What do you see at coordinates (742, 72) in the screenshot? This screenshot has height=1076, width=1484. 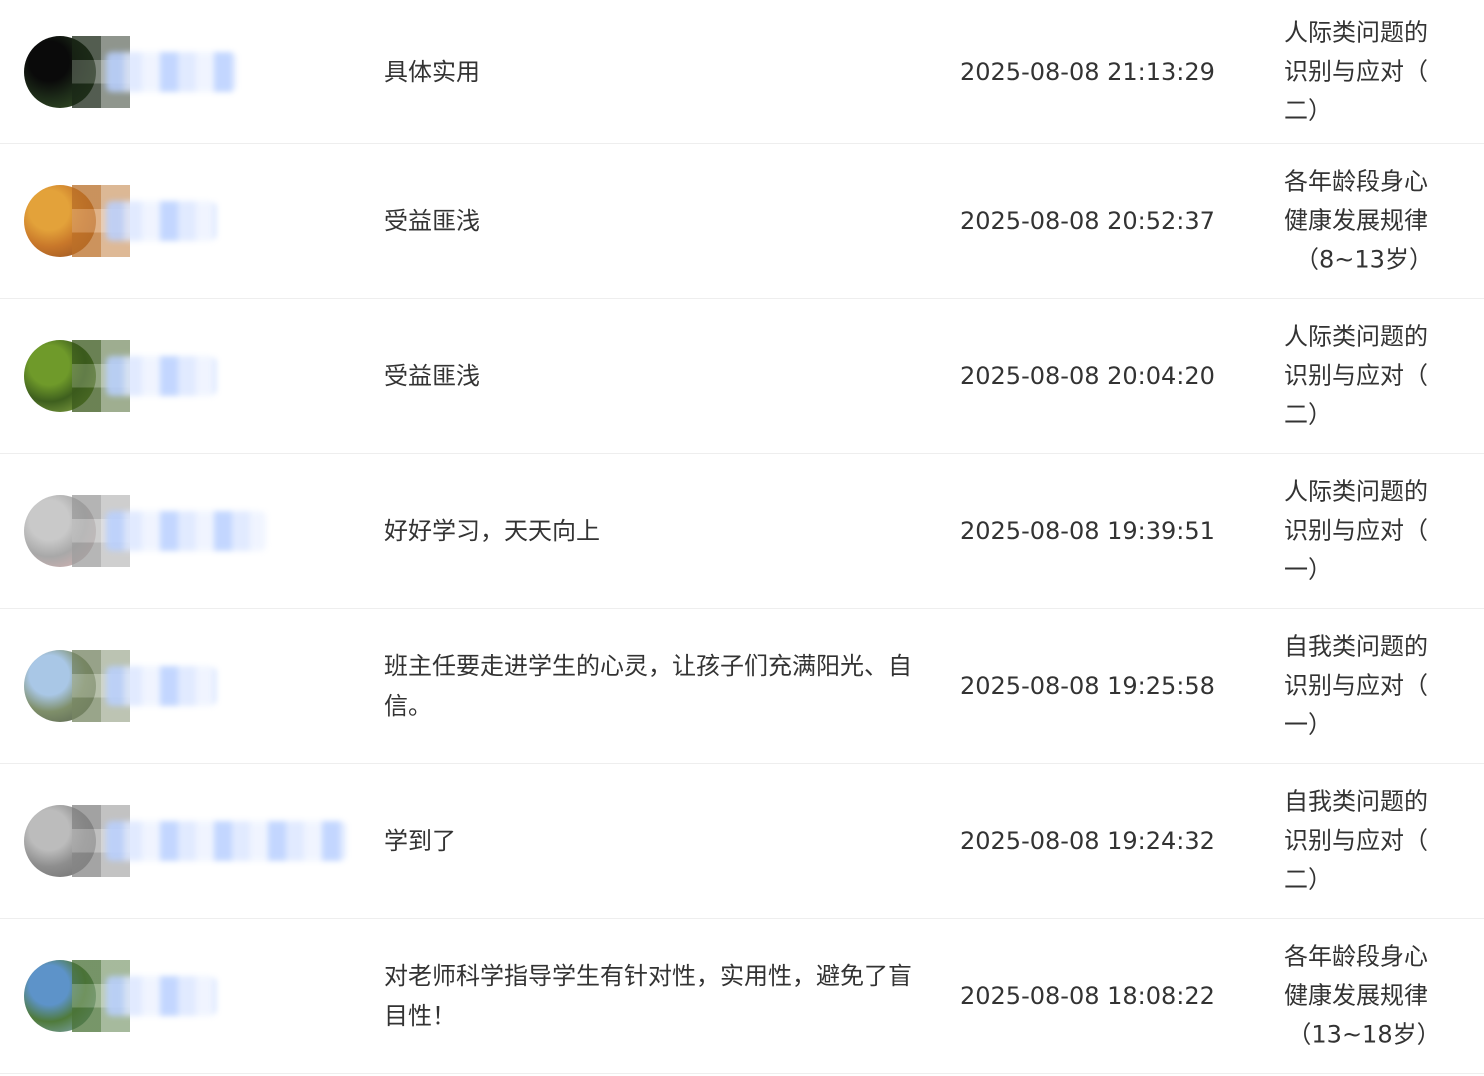 I see `table-row: 具体实用 2025-08-08 21:13:29 人际类问题的 识别与应对（ 二）` at bounding box center [742, 72].